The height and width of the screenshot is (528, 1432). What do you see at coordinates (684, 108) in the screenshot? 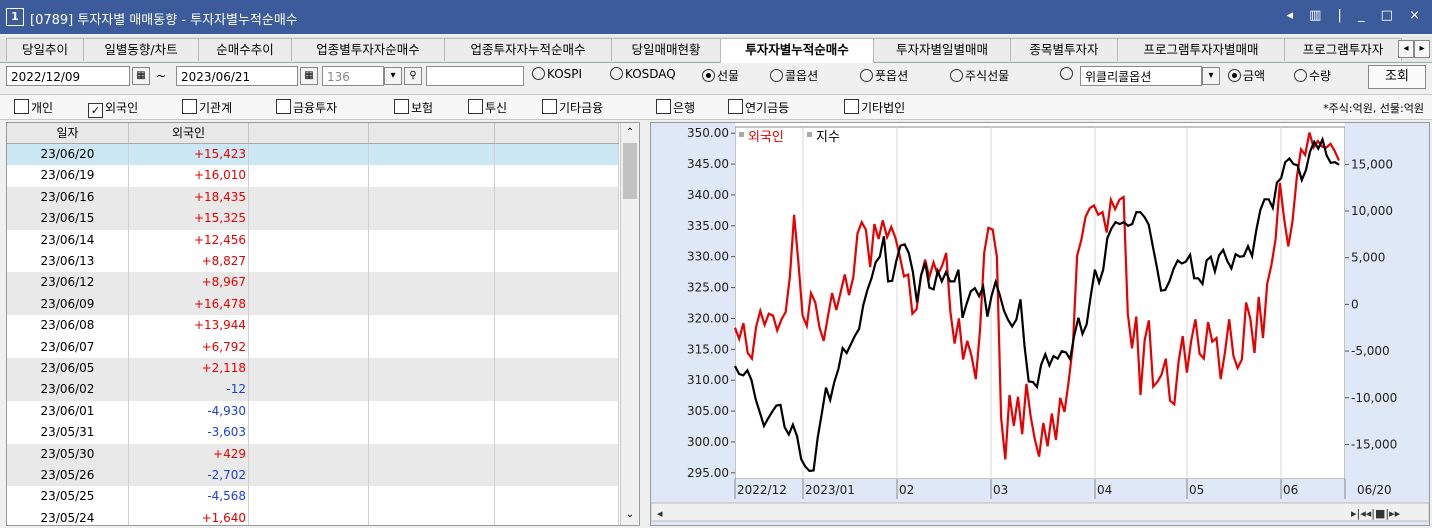
I see `checkbox-label: 은행` at bounding box center [684, 108].